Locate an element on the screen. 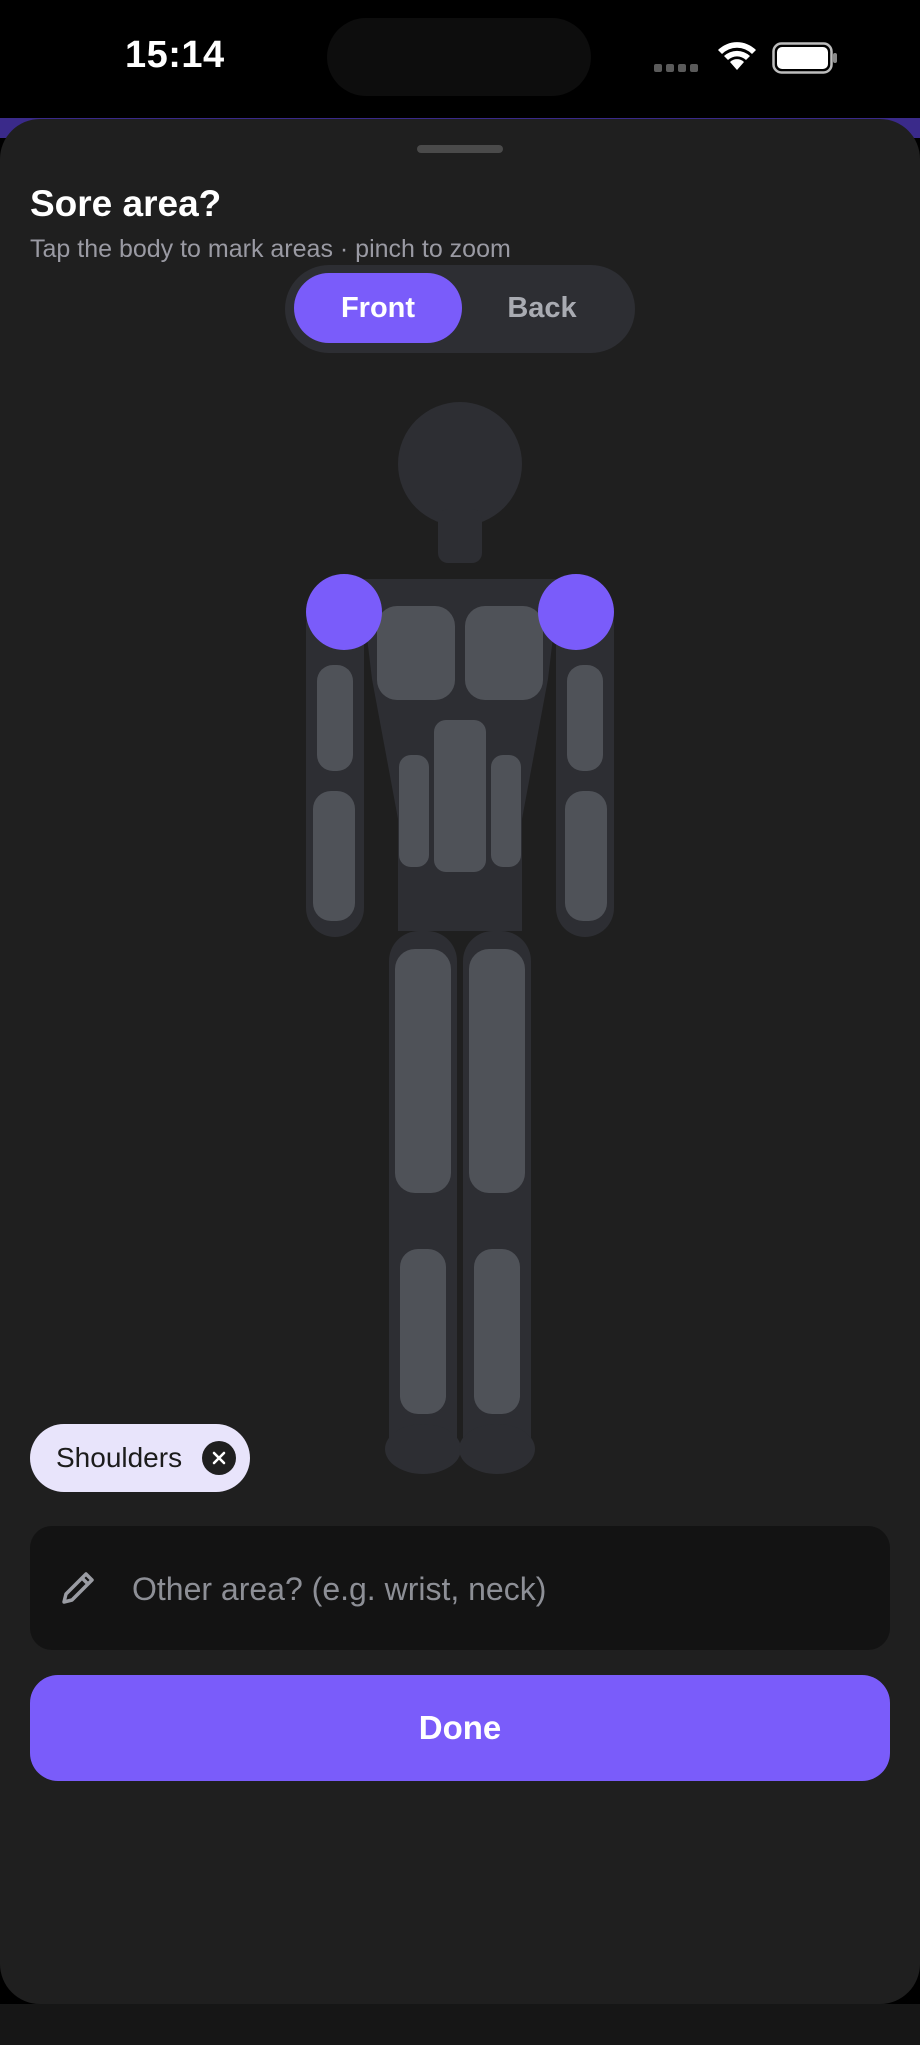 This screenshot has width=920, height=2045. other-area-input is located at coordinates (502, 1589).